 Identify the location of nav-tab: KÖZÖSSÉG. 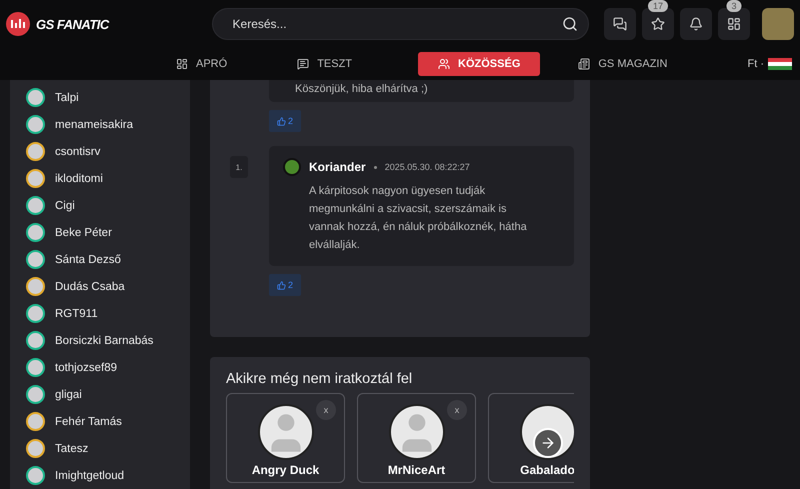
(479, 64).